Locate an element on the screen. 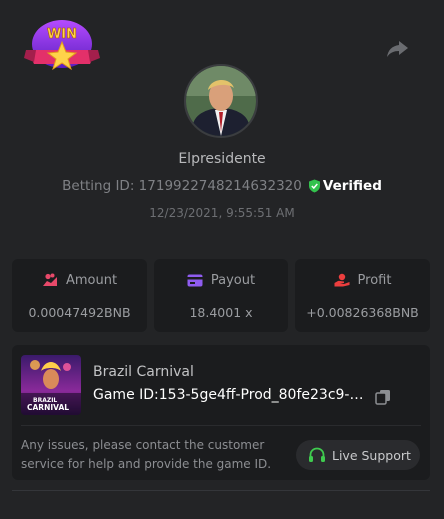 This screenshot has width=444, height=519. bet-timestamp: 12/23/2021, 9:55:51 AM is located at coordinates (222, 213).